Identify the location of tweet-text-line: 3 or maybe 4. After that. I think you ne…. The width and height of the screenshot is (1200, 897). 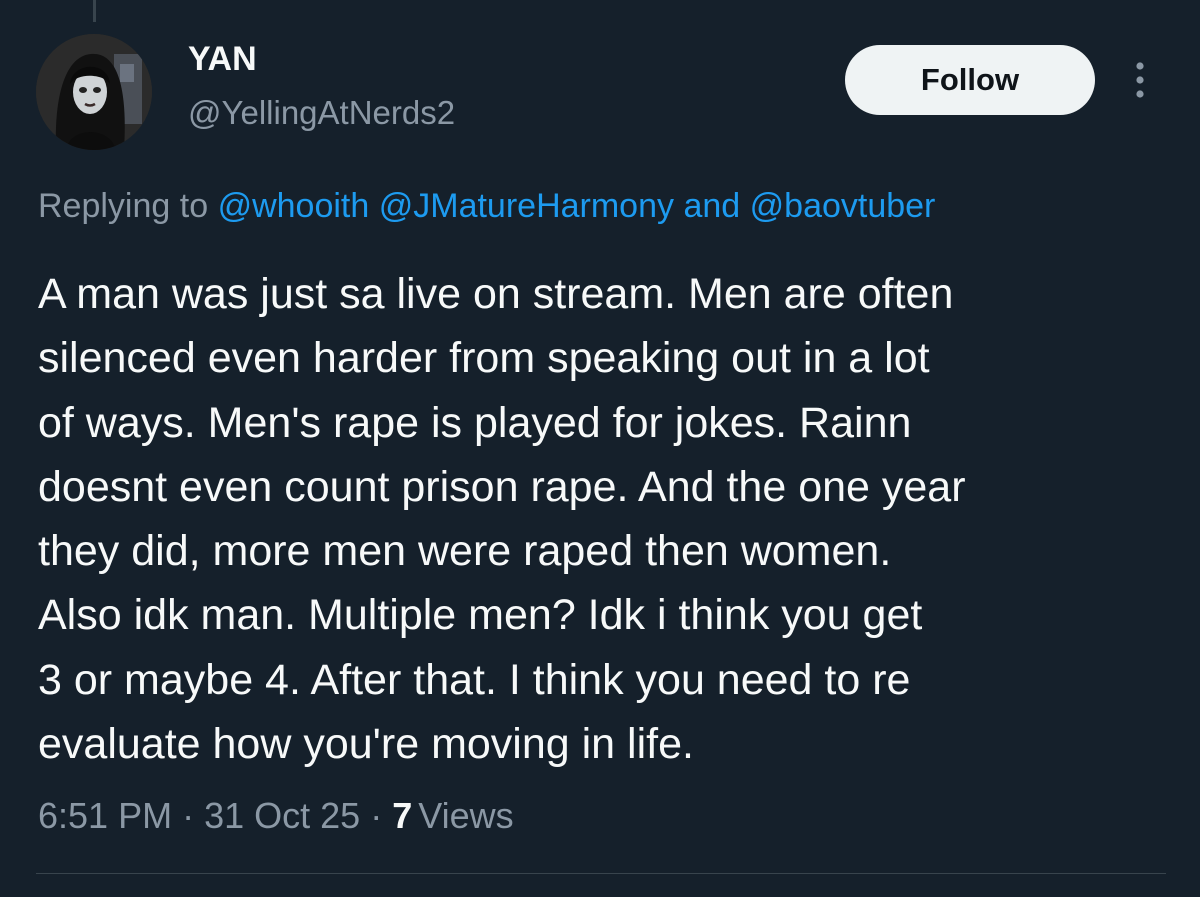
(474, 679).